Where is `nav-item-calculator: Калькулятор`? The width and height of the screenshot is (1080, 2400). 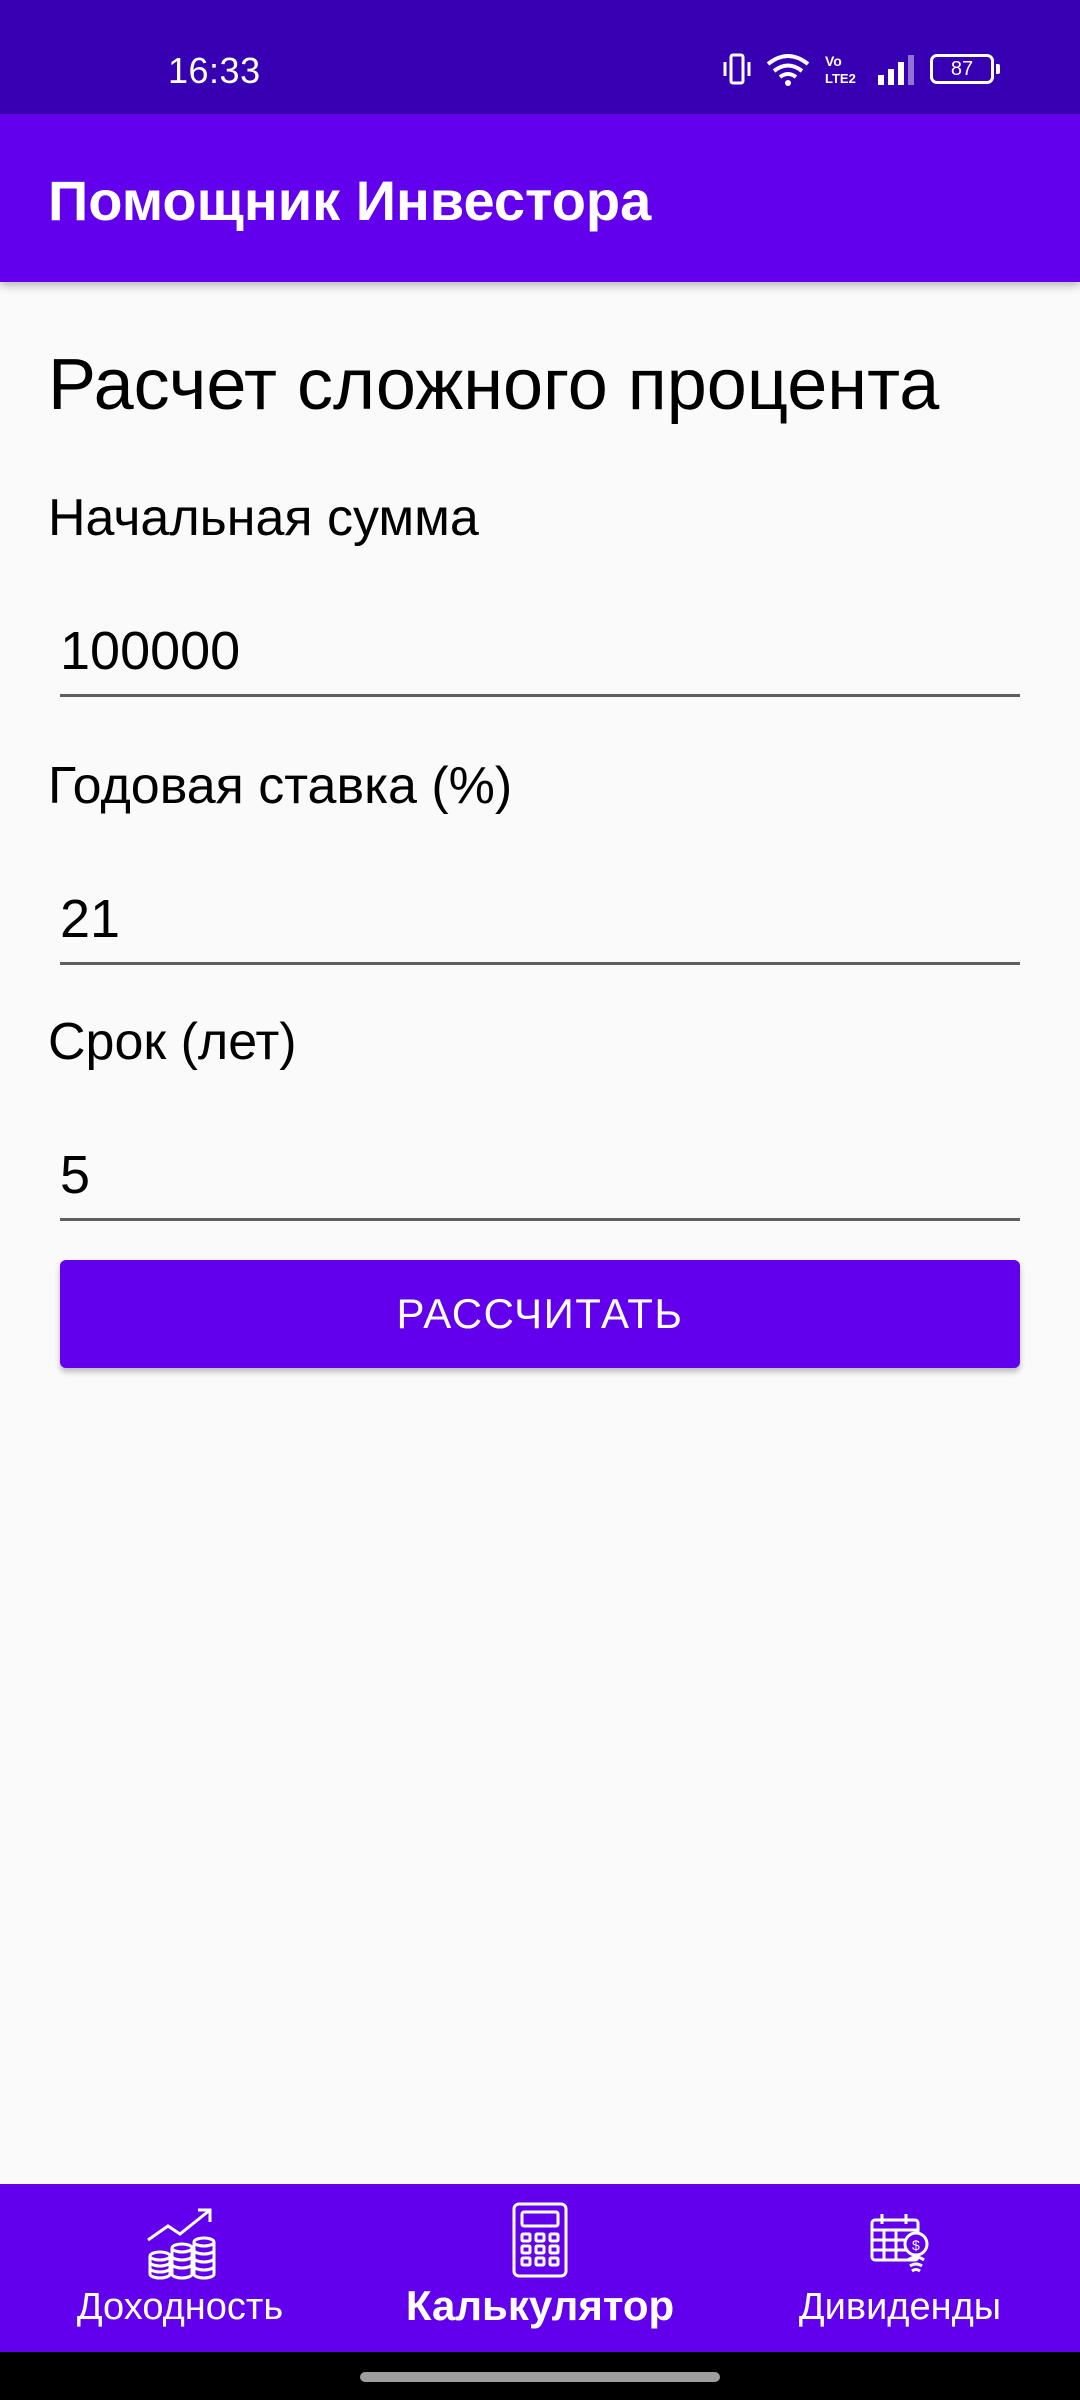 nav-item-calculator: Калькулятор is located at coordinates (540, 2268).